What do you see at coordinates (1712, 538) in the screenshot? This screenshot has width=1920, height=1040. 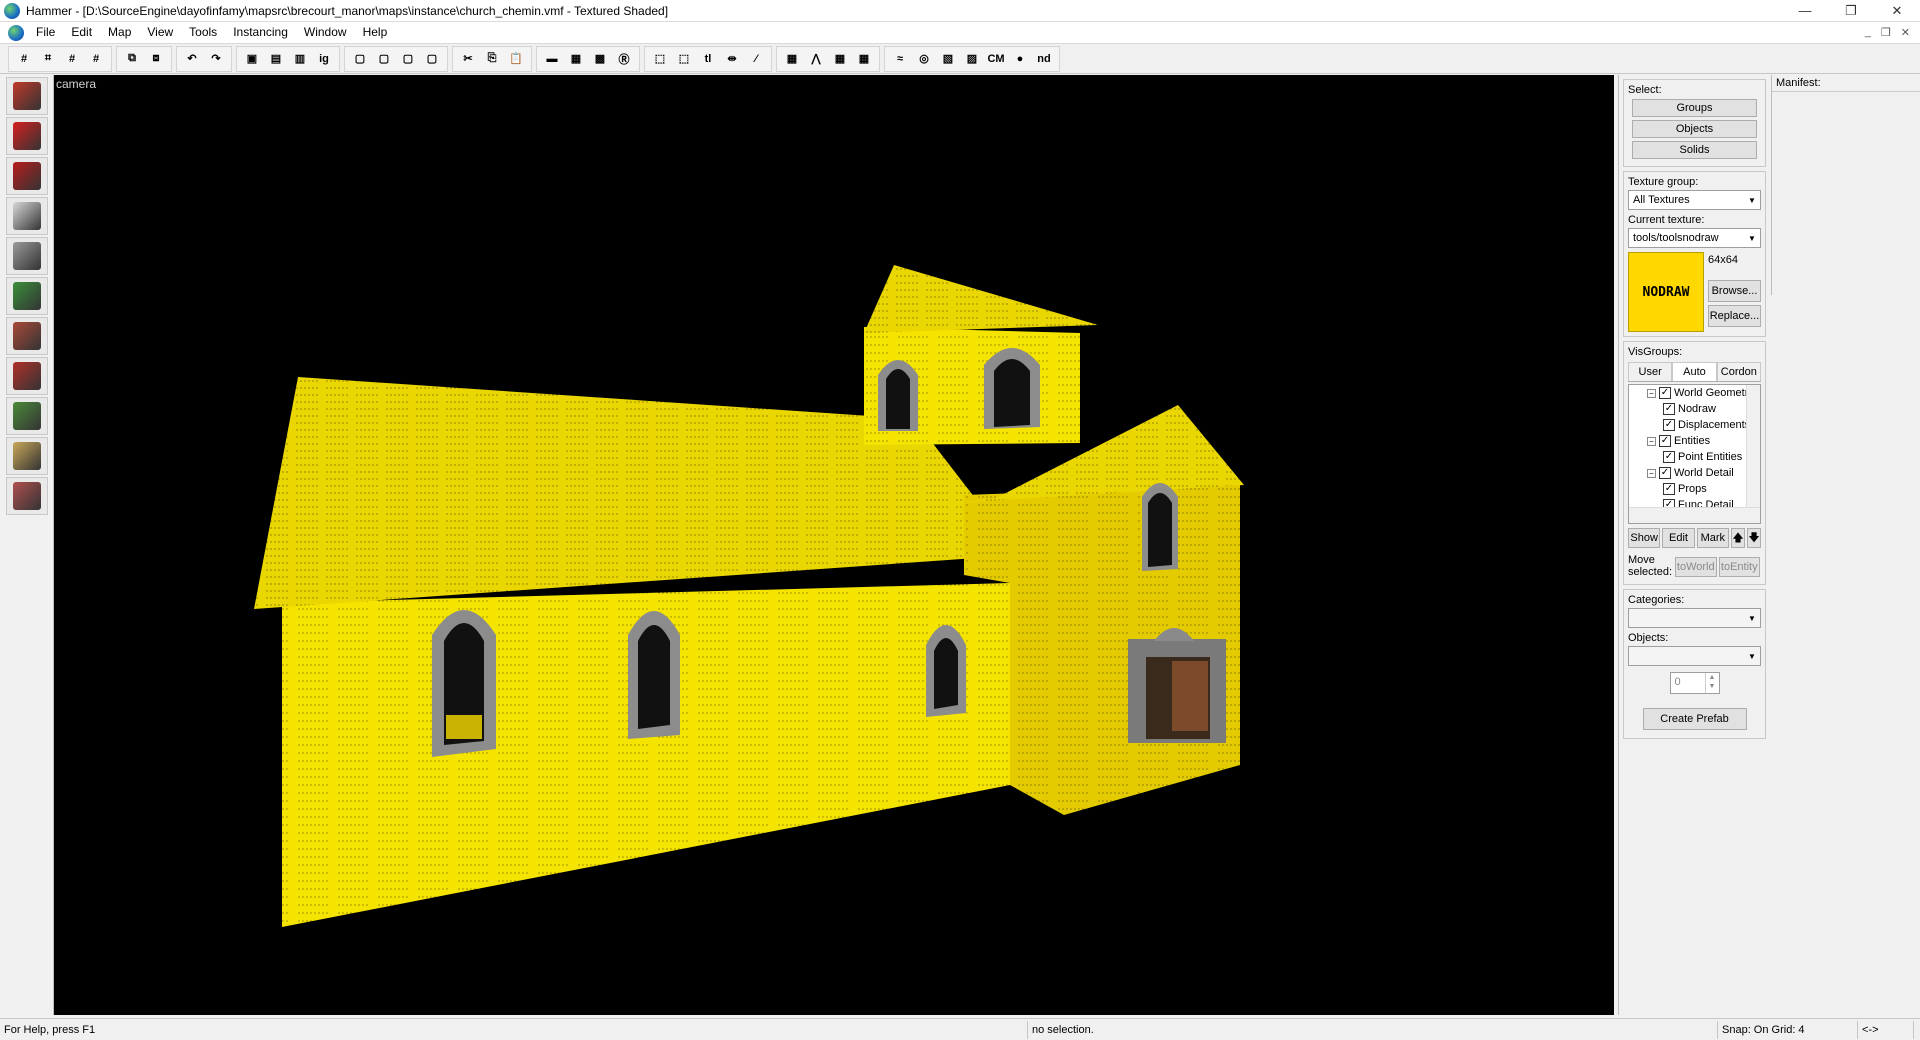 I see `visgroup-mark-button: Mark` at bounding box center [1712, 538].